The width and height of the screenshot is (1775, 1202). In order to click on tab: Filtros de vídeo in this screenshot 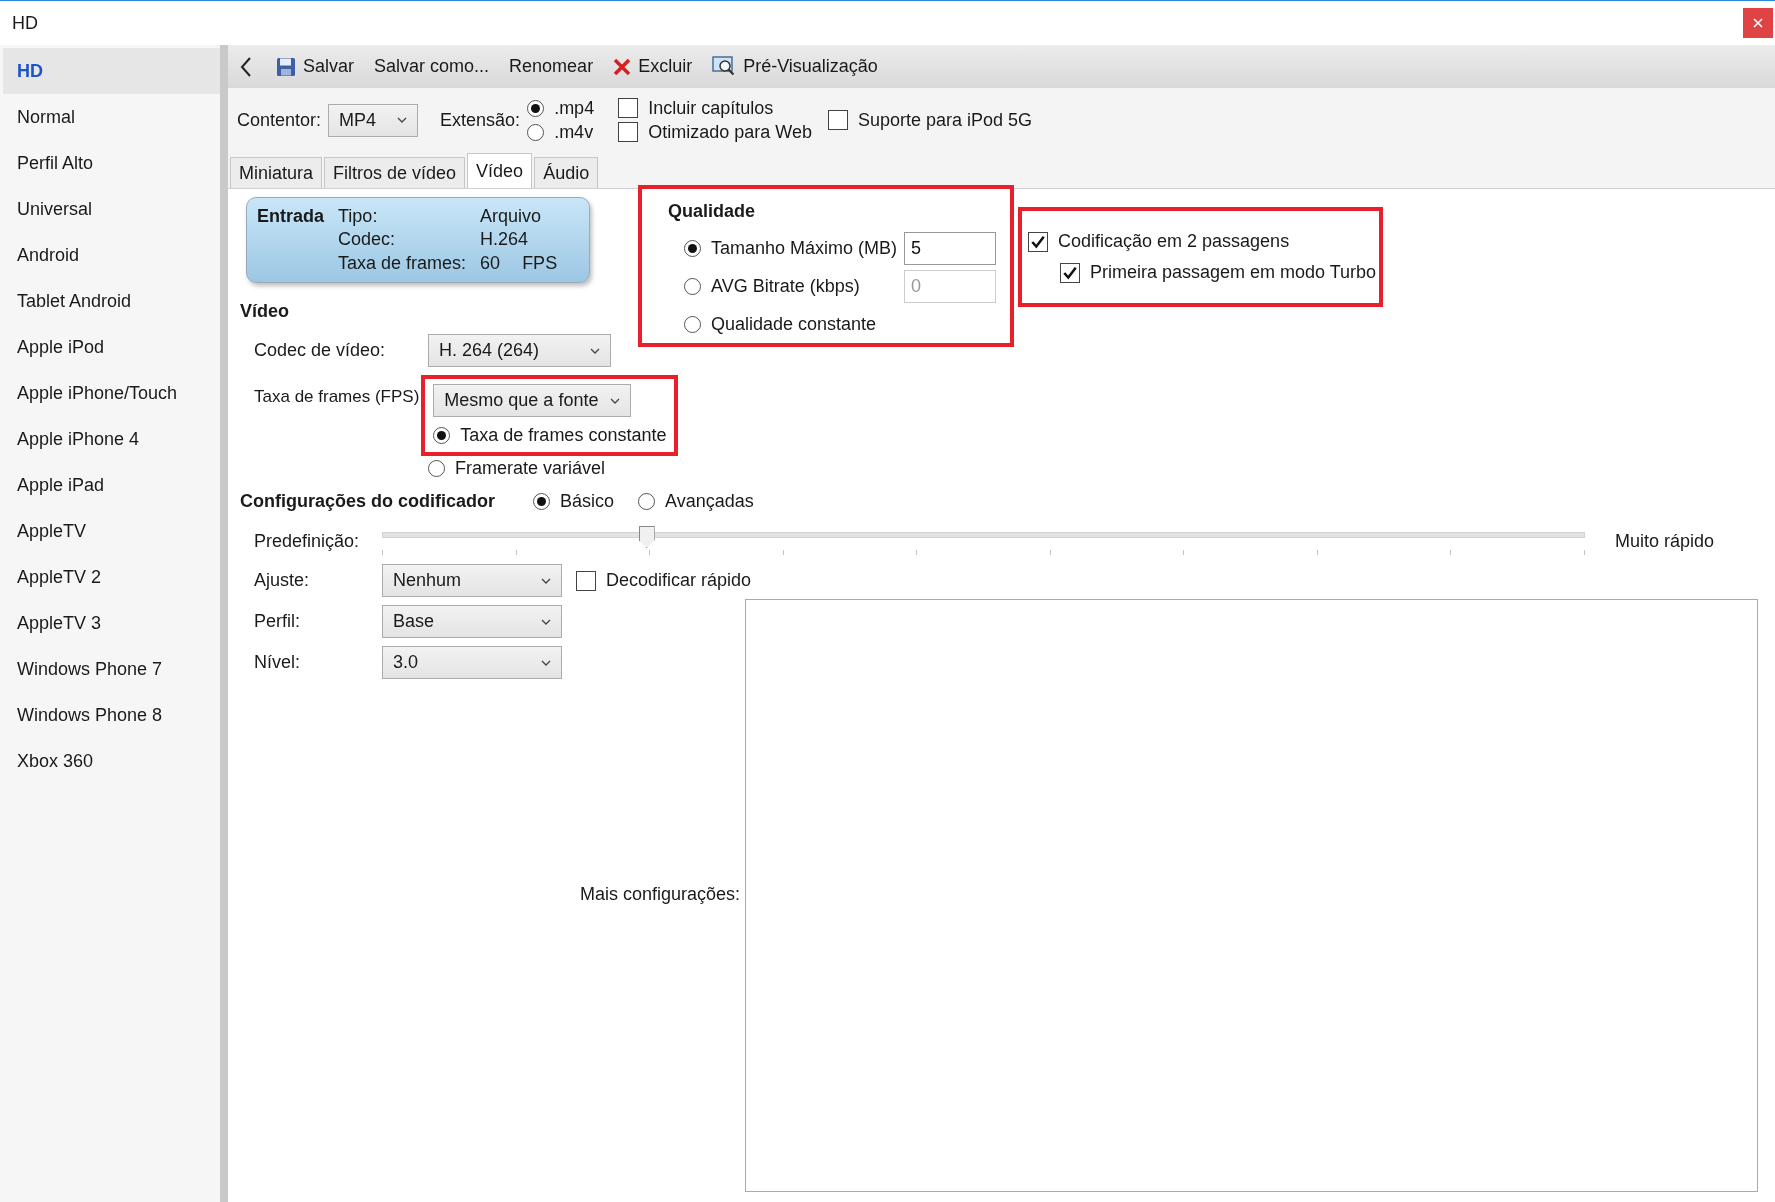, I will do `click(395, 172)`.